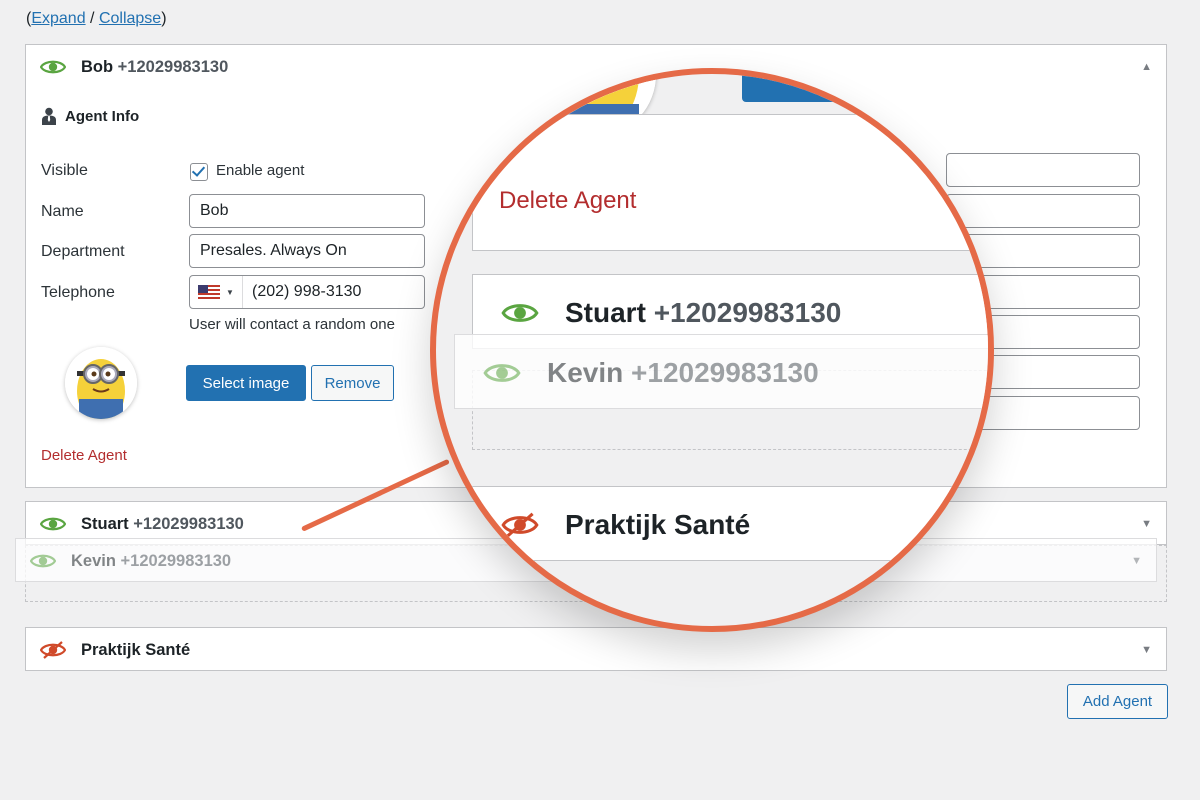 The height and width of the screenshot is (800, 1200). I want to click on telephone-input: ▼ (202) 998-3130, so click(307, 292).